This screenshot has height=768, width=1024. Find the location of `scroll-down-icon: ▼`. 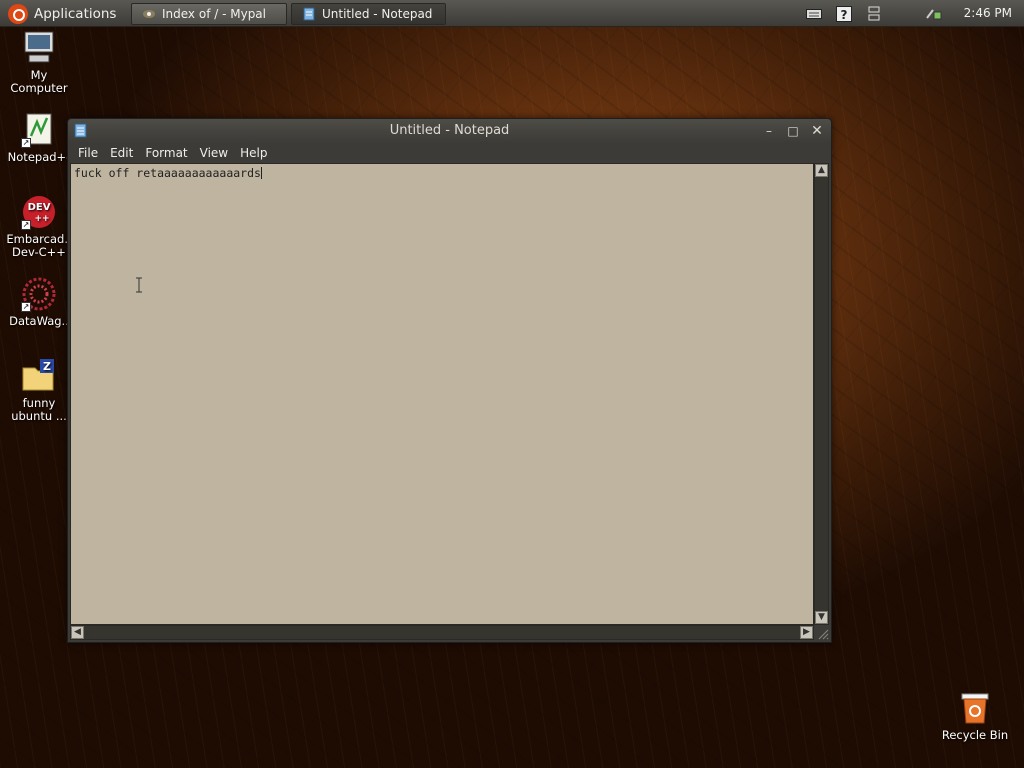

scroll-down-icon: ▼ is located at coordinates (821, 617).